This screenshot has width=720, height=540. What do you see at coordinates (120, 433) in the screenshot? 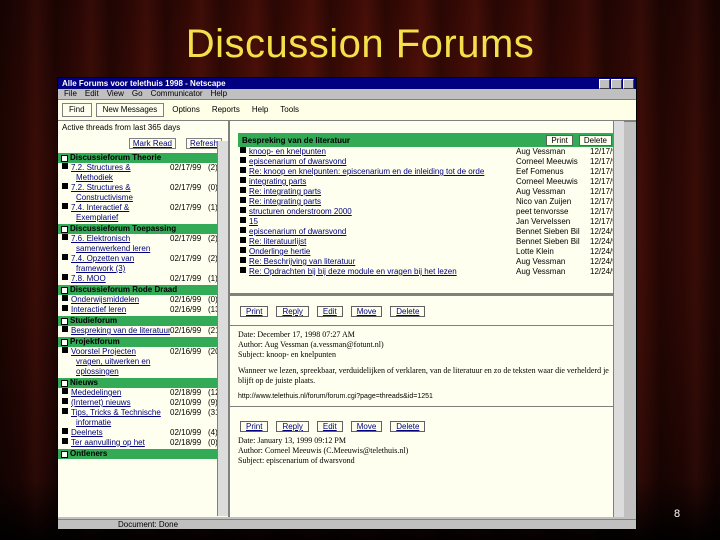
I see `forum-topic-link: Deelnets` at bounding box center [120, 433].